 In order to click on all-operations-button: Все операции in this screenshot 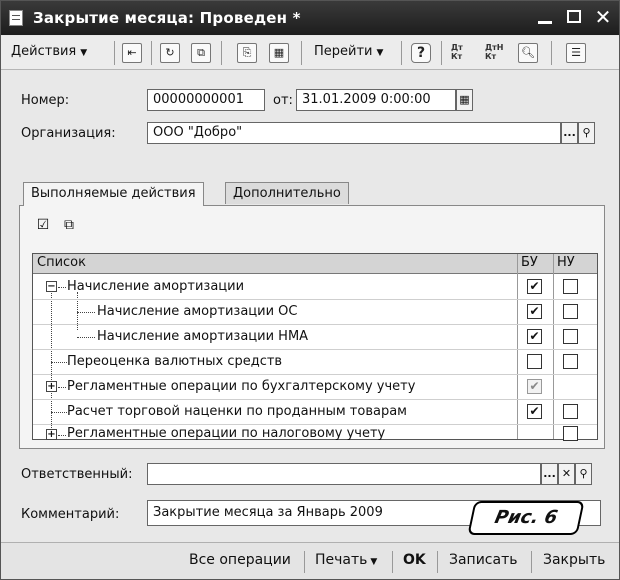, I will do `click(240, 560)`.